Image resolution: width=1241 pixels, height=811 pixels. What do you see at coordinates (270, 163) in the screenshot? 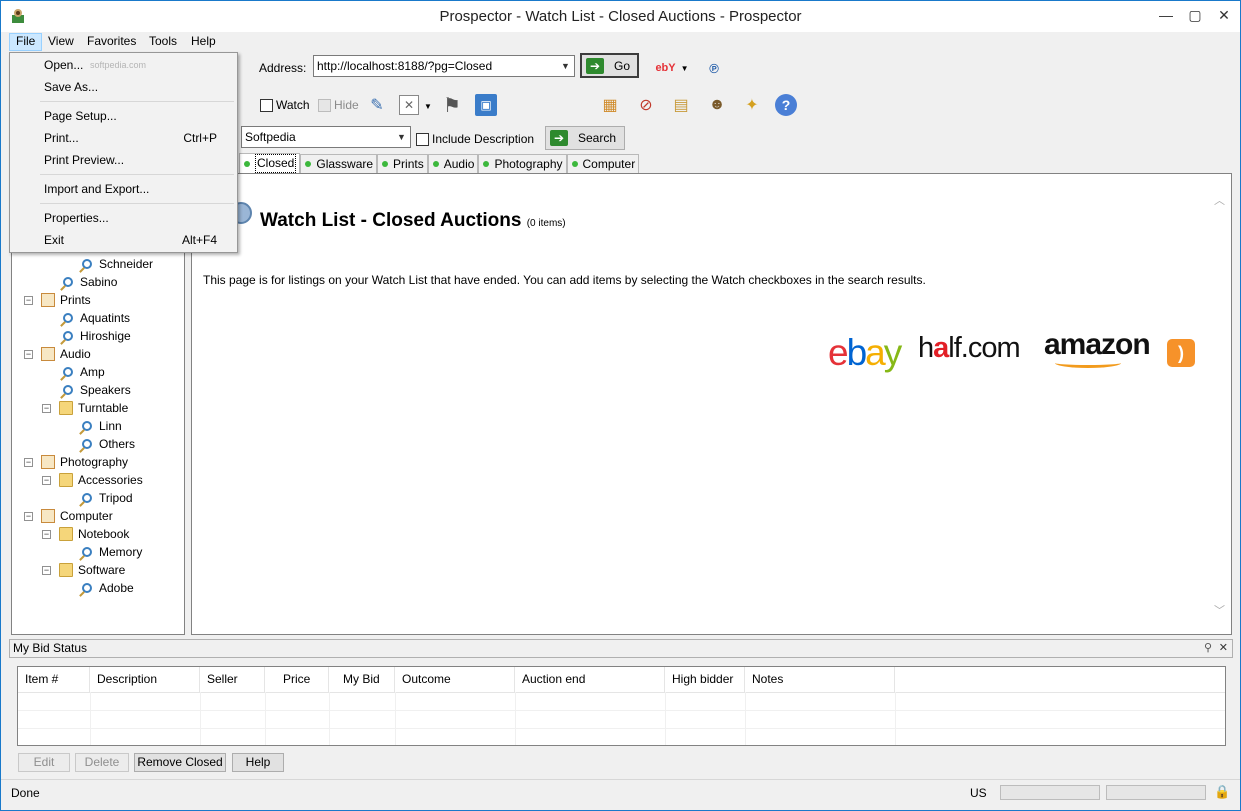
I see `tab-closed: Closed` at bounding box center [270, 163].